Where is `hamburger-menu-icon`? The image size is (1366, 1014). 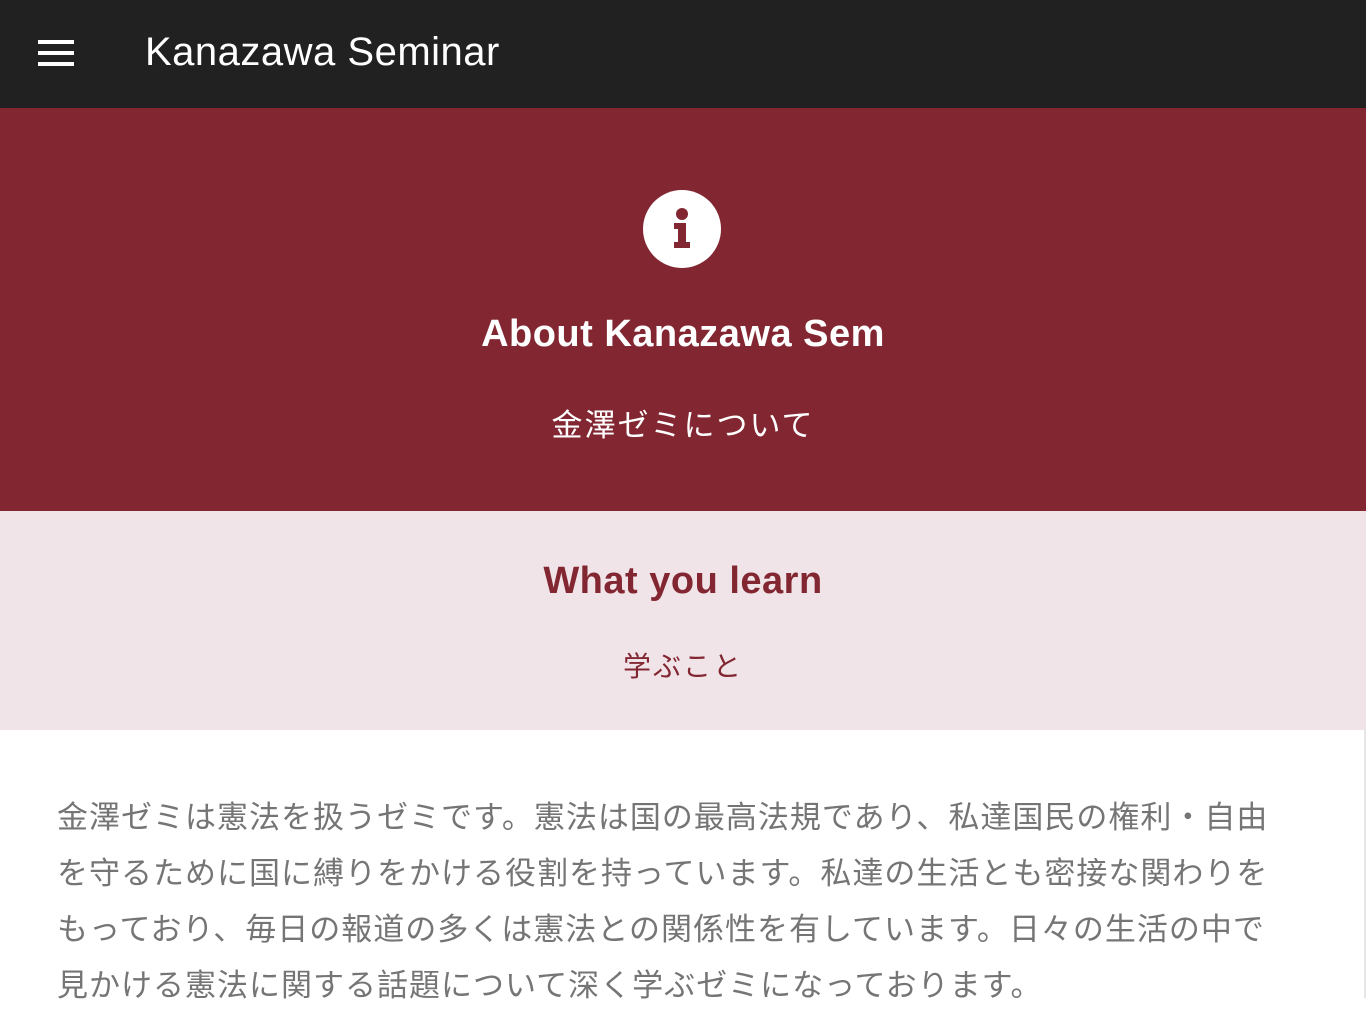
hamburger-menu-icon is located at coordinates (56, 53).